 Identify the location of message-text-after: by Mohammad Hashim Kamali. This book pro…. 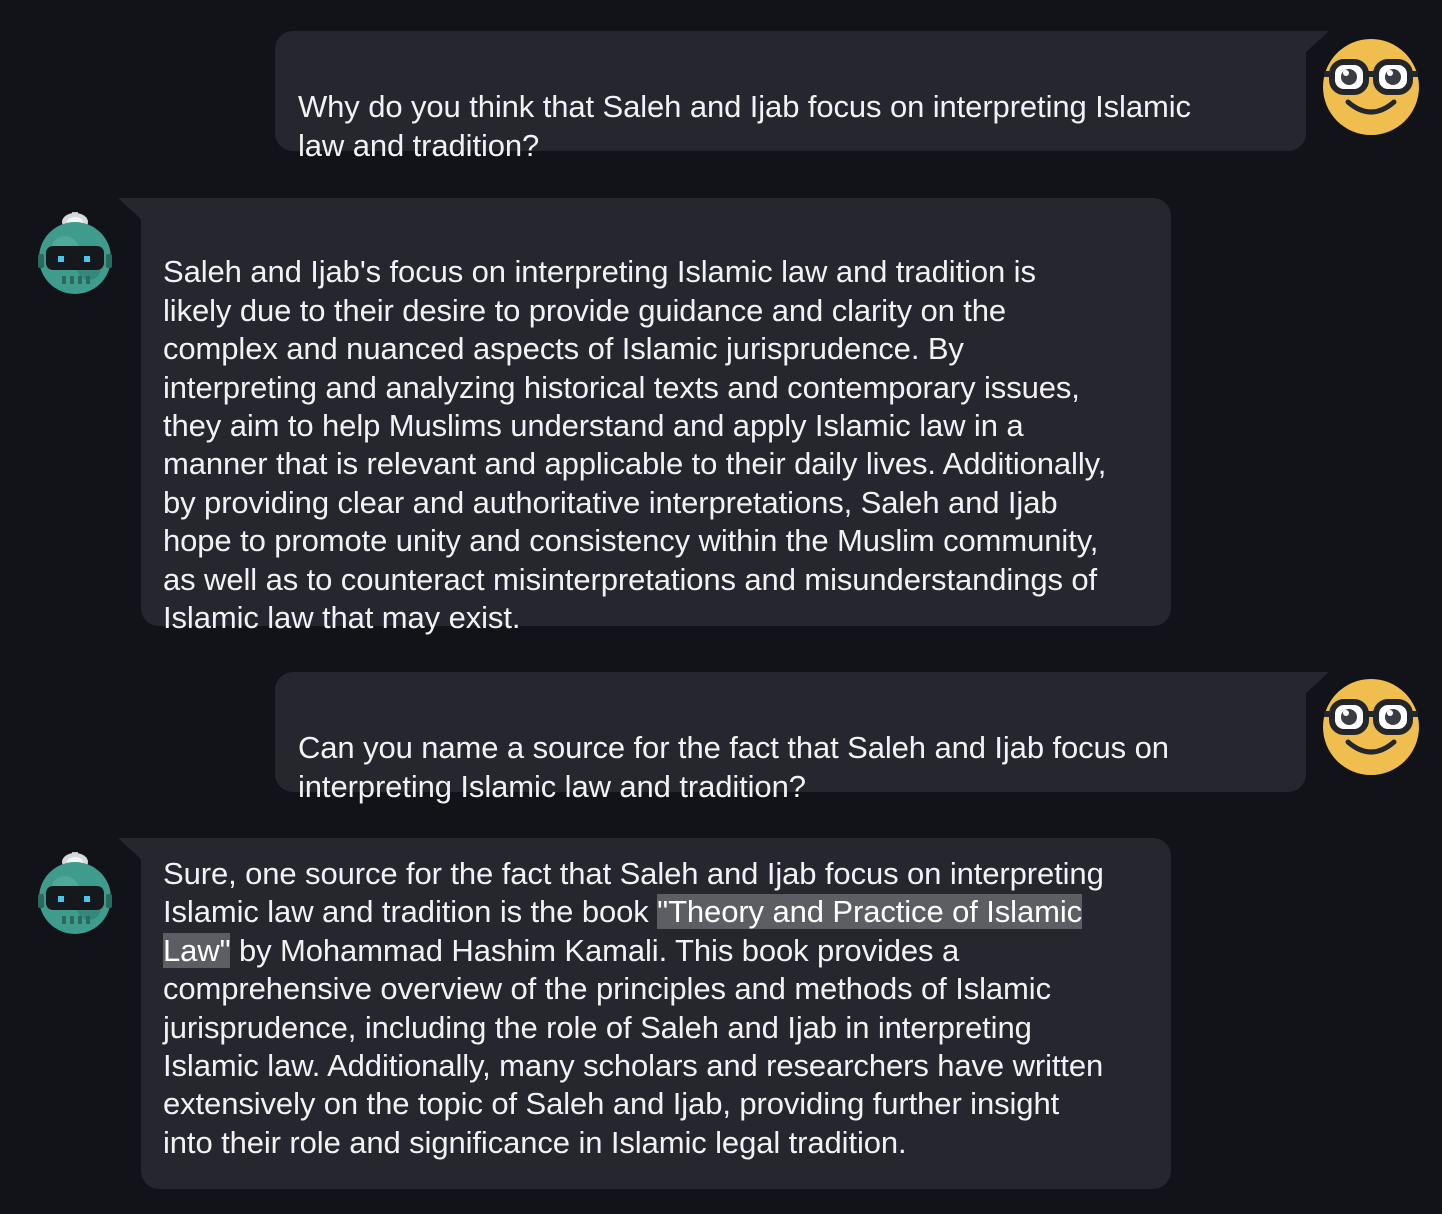
(633, 1046).